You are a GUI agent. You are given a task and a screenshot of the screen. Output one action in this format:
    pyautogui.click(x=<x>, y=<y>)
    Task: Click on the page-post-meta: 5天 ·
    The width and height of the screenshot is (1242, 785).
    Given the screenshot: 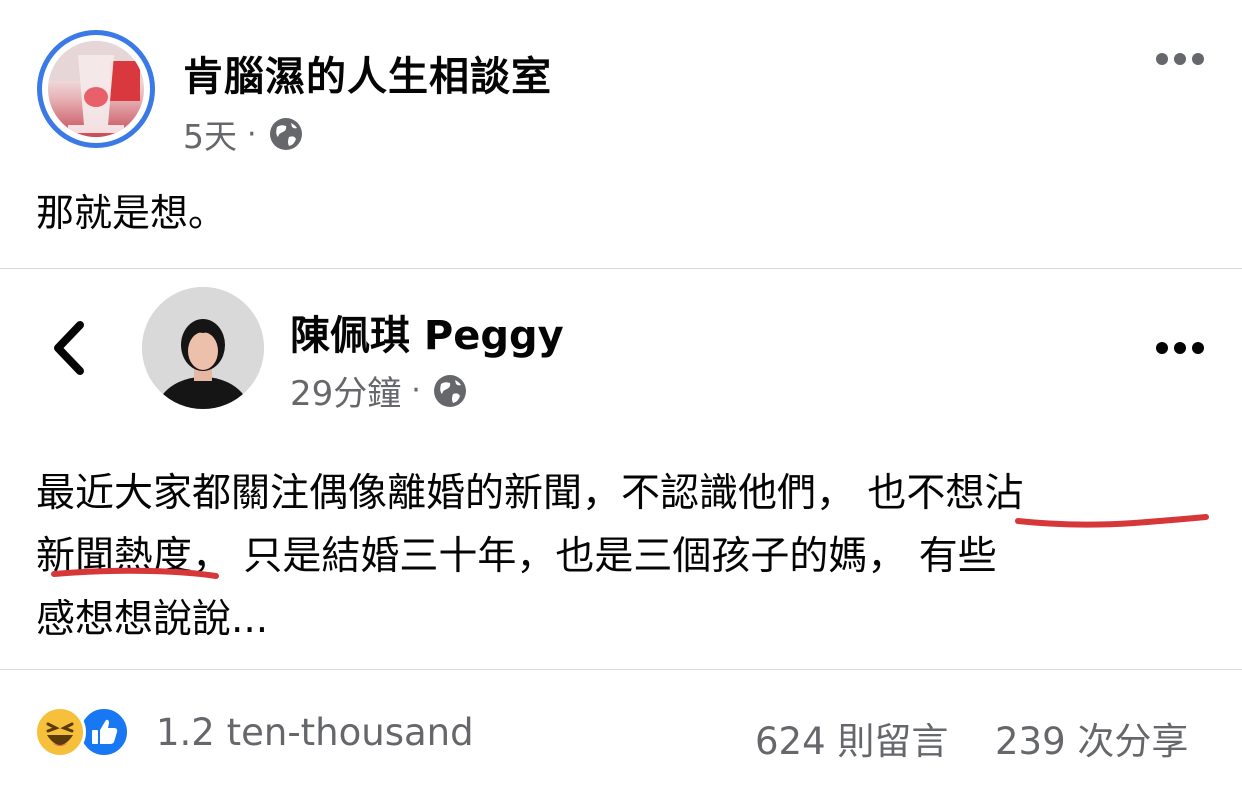 What is the action you would take?
    pyautogui.click(x=244, y=134)
    